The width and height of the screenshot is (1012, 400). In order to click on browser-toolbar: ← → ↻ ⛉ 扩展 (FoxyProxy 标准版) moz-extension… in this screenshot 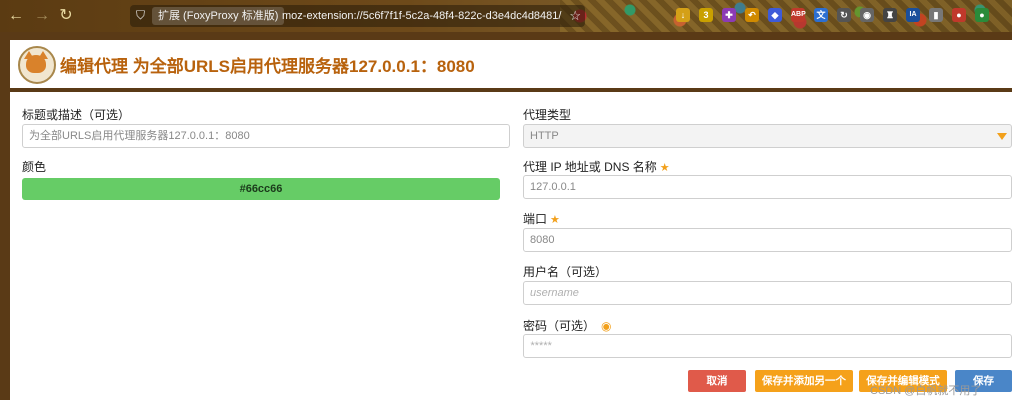, I will do `click(506, 16)`.